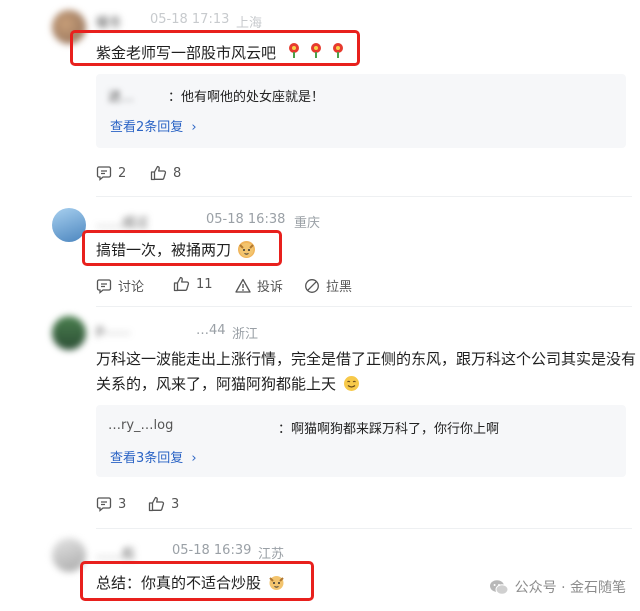  I want to click on comment-text-content: 搞错一次，被捅两刀, so click(164, 250).